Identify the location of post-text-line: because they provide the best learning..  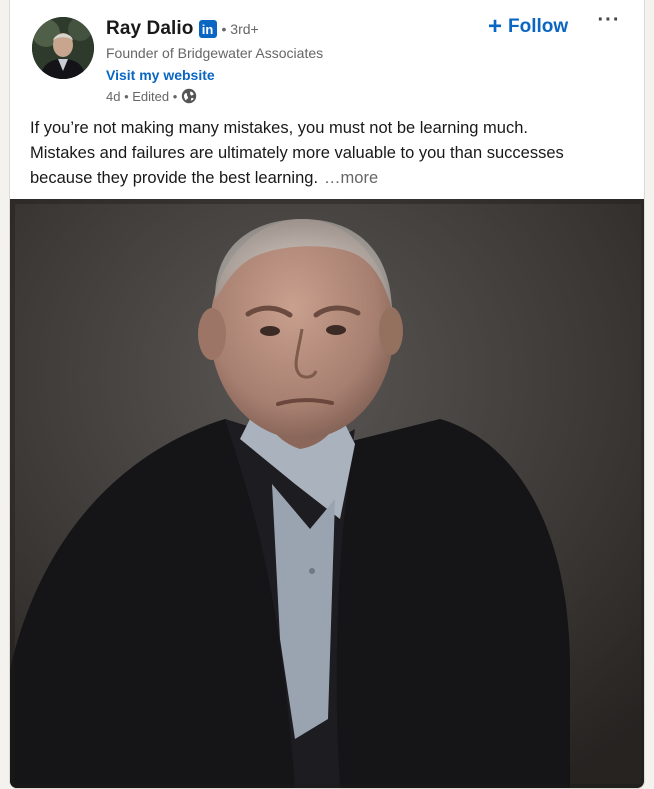
(174, 178).